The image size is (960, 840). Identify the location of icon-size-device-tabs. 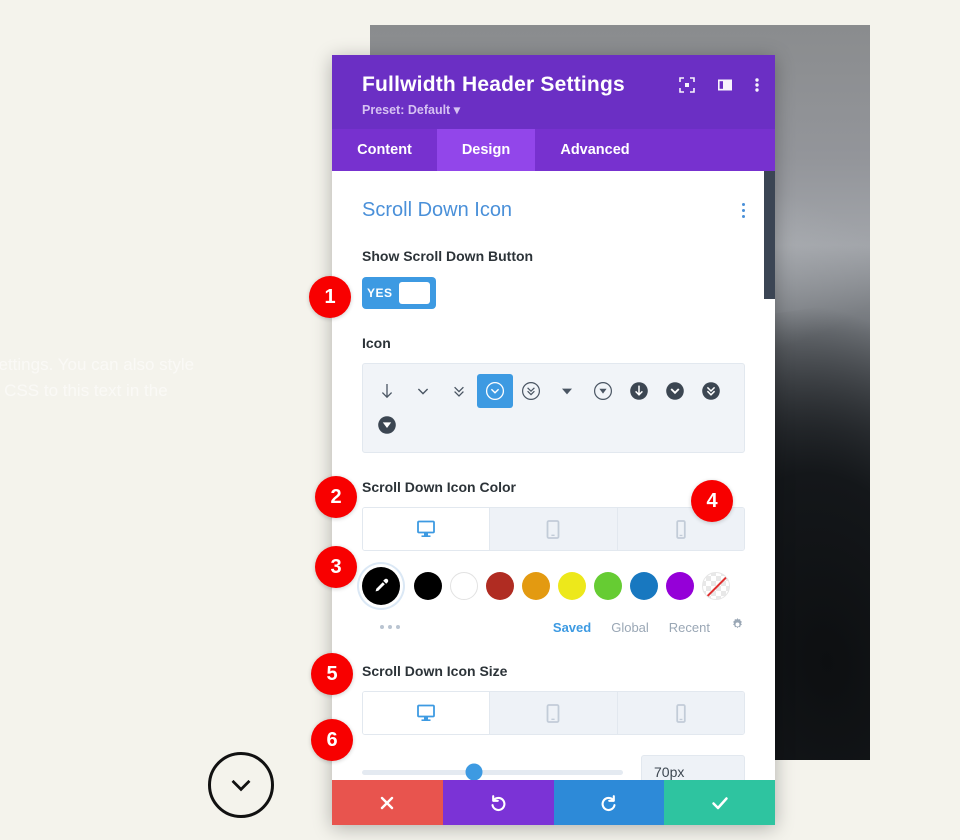
(553, 713).